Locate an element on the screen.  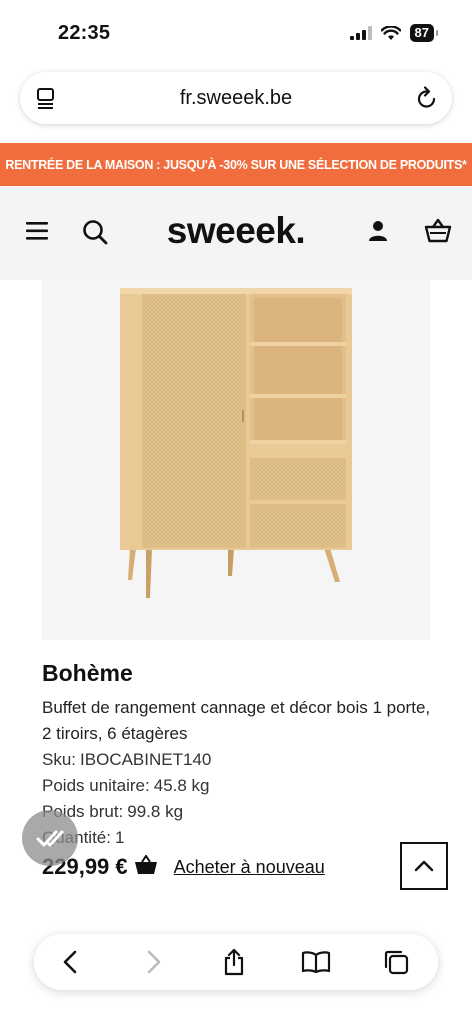
cabinet-illustration is located at coordinates (236, 443).